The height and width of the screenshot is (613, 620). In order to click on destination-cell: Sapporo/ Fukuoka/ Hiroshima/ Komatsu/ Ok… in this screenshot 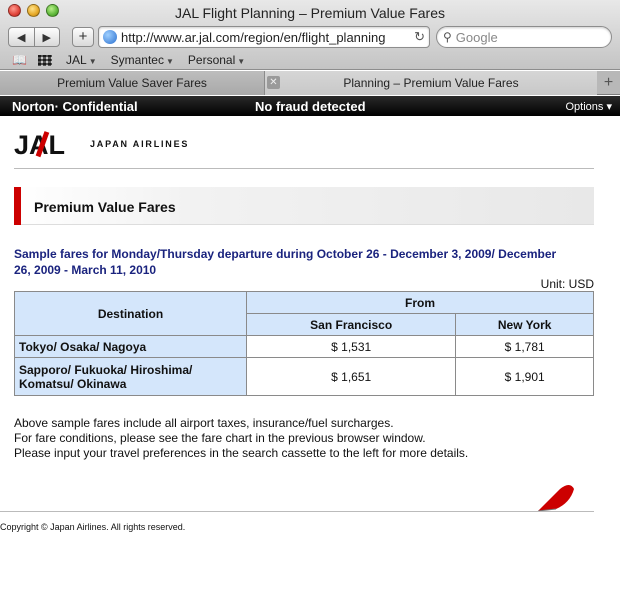, I will do `click(130, 376)`.